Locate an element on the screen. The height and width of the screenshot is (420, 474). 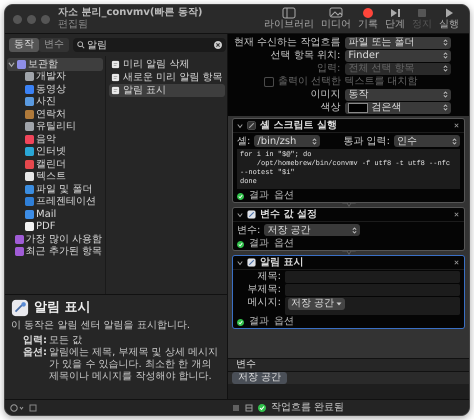
list-icon is located at coordinates (236, 408).